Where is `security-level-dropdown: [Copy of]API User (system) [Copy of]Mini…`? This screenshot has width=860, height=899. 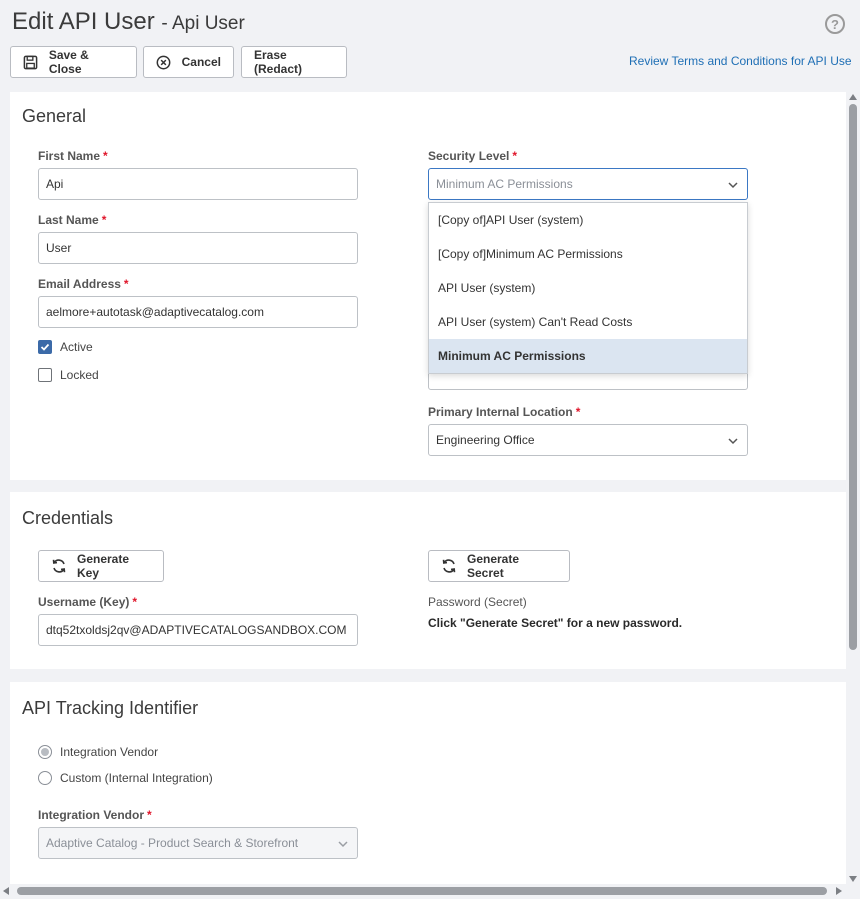
security-level-dropdown: [Copy of]API User (system) [Copy of]Mini… is located at coordinates (588, 288).